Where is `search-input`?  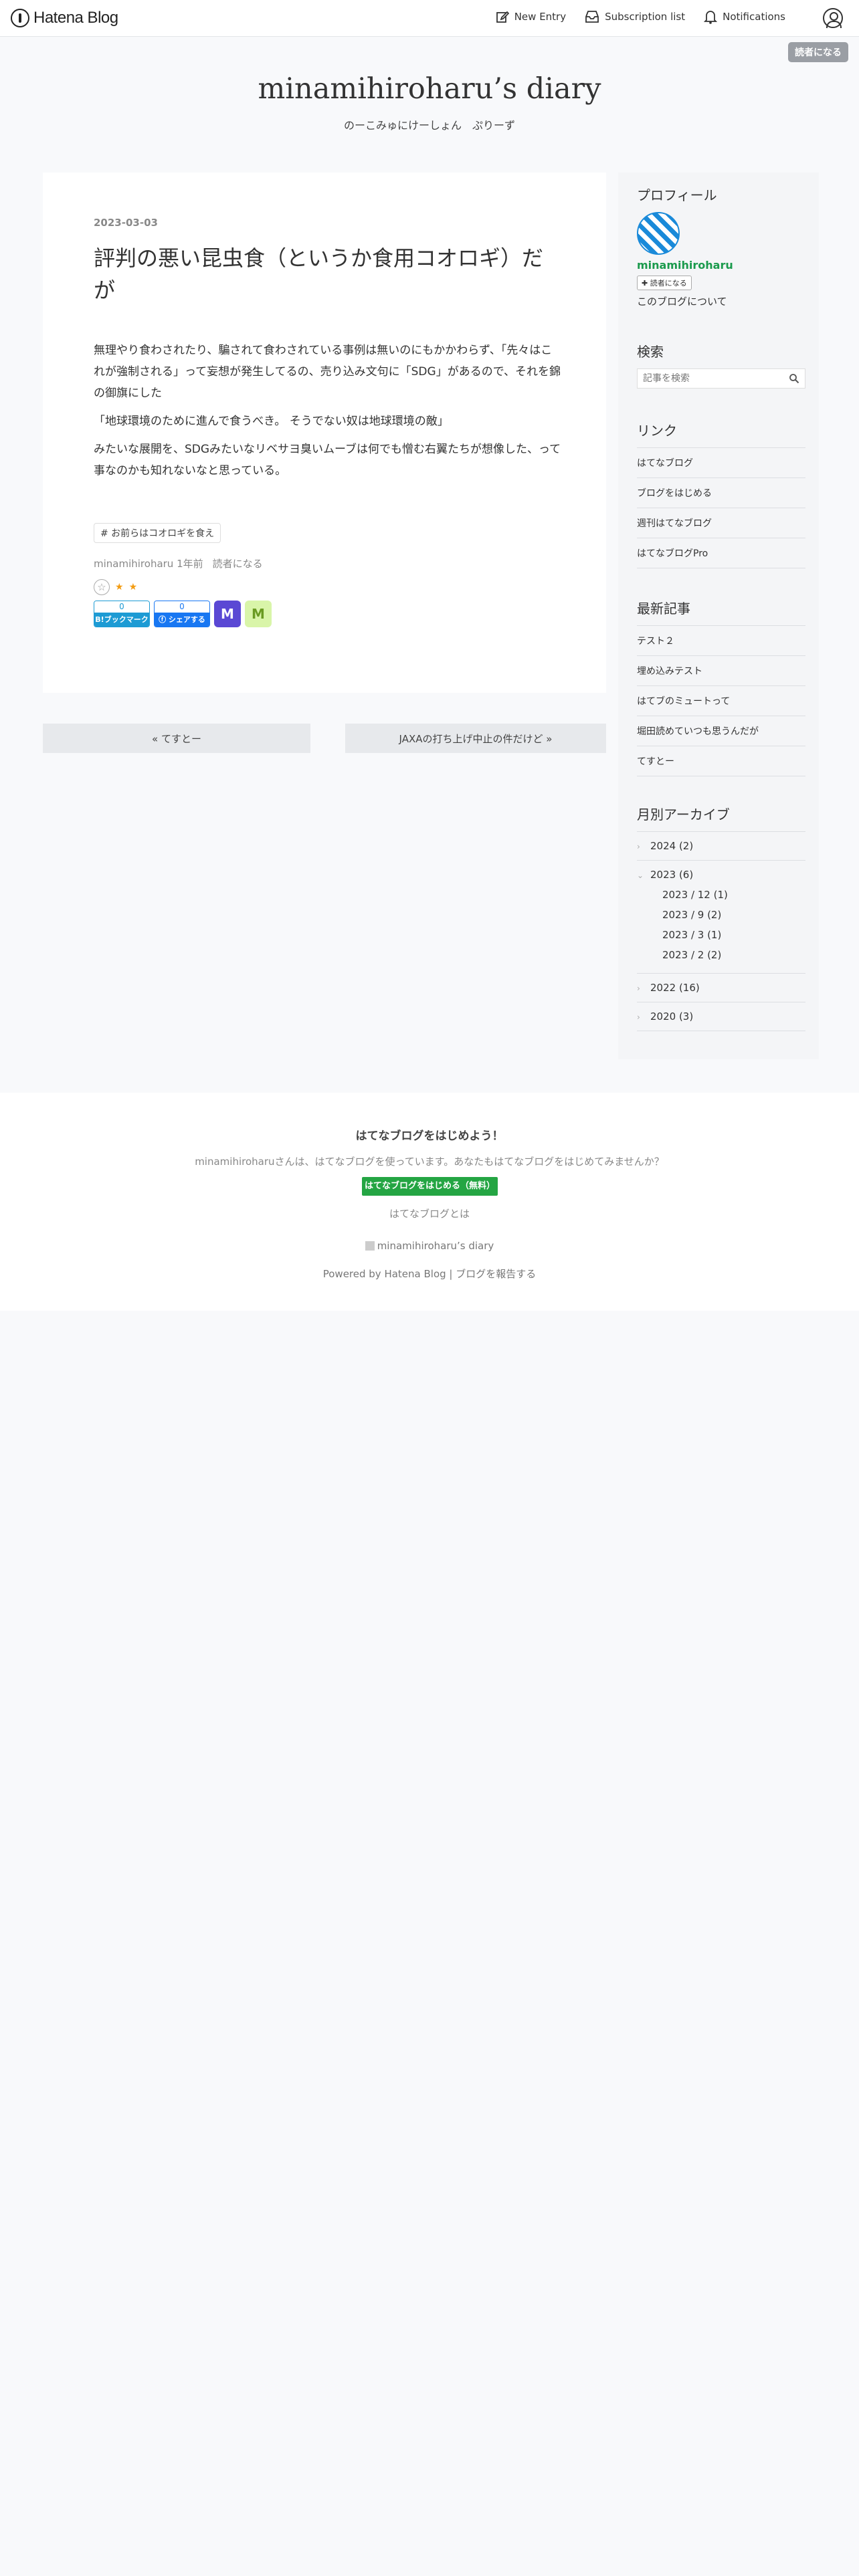
search-input is located at coordinates (710, 379).